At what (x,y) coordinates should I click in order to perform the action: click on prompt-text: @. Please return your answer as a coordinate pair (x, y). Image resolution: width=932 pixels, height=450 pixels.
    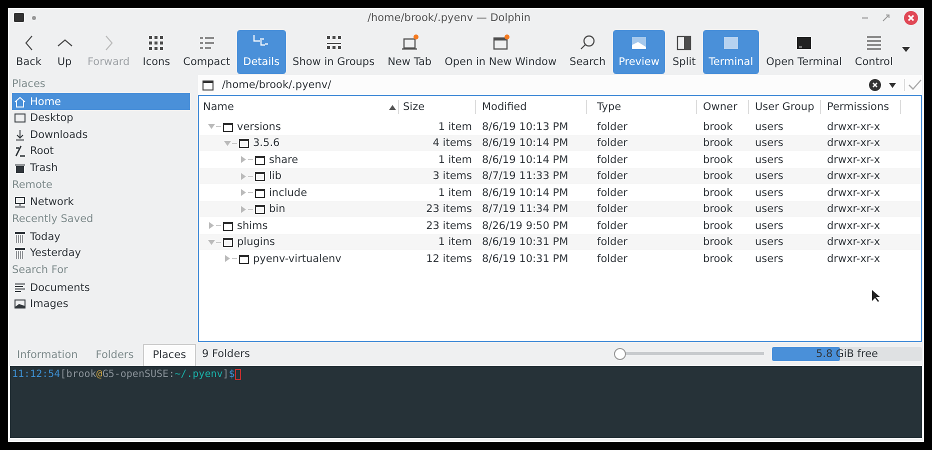
    Looking at the image, I should click on (99, 374).